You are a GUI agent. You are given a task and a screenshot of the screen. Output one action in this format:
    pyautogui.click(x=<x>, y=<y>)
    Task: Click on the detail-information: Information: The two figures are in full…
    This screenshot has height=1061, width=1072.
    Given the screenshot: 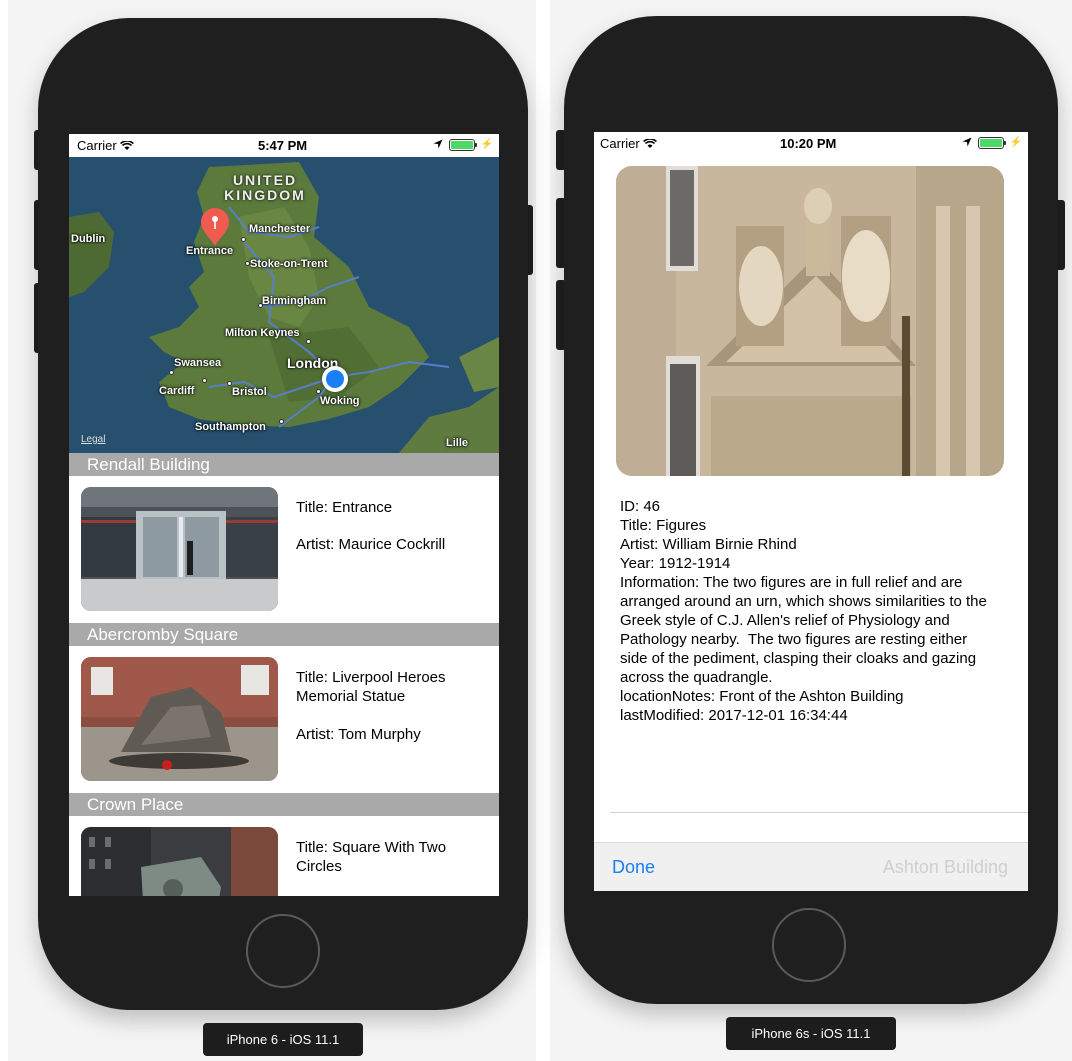 What is the action you would take?
    pyautogui.click(x=806, y=630)
    